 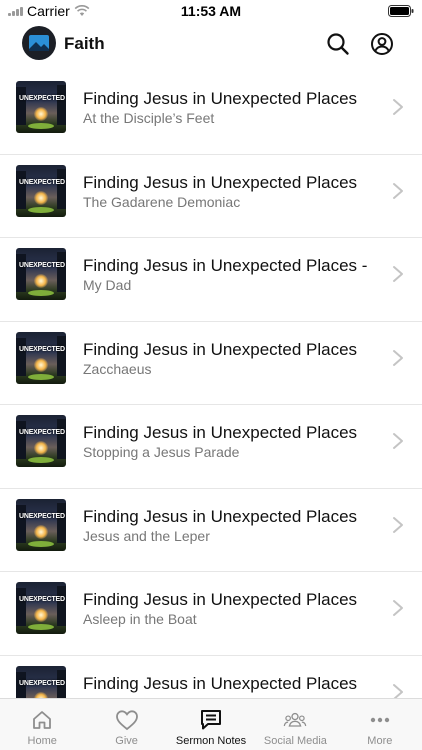 What do you see at coordinates (380, 724) in the screenshot?
I see `tab-more: More` at bounding box center [380, 724].